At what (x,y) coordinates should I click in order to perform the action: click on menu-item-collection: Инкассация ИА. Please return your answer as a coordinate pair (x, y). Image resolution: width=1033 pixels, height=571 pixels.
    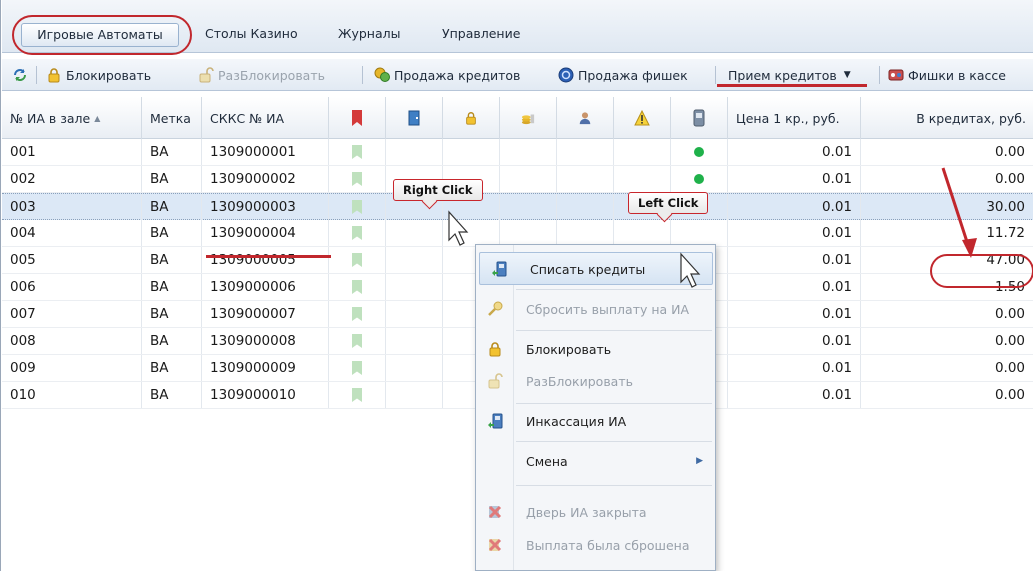
    Looking at the image, I should click on (595, 421).